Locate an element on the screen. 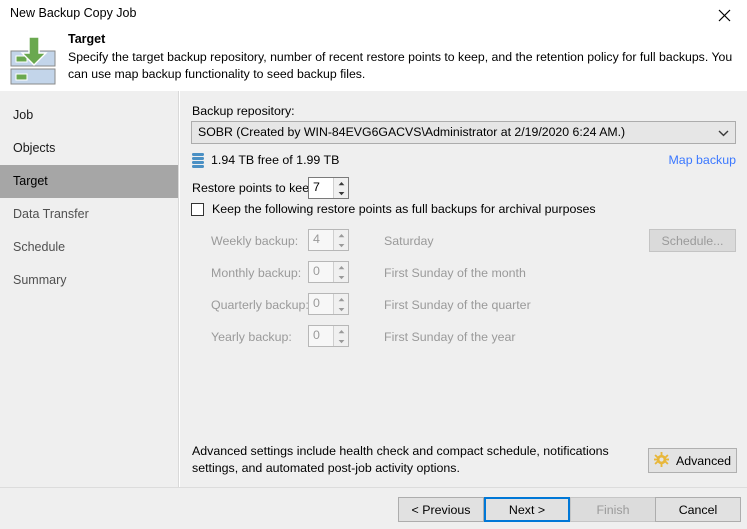  sidebar-item-summary: Summary is located at coordinates (89, 280).